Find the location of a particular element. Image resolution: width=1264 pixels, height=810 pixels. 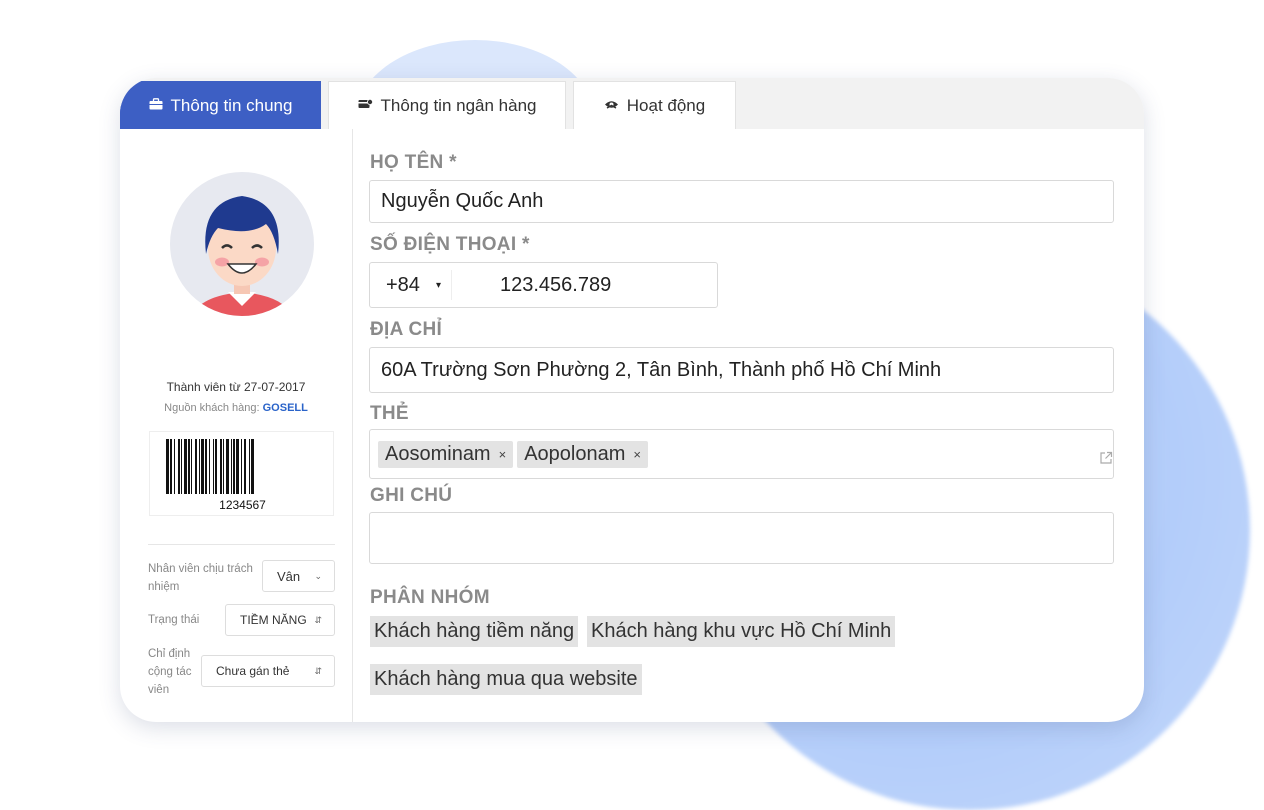

status-select: TIỀM NĂNG ⇵ is located at coordinates (280, 620).